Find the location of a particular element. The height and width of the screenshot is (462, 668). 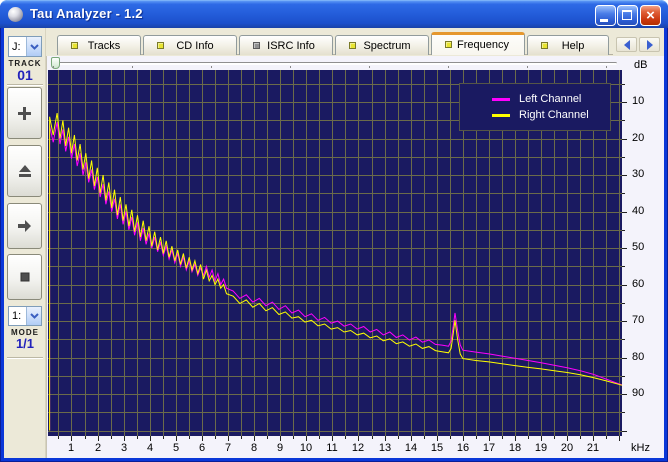

eject-icon is located at coordinates (24, 171).